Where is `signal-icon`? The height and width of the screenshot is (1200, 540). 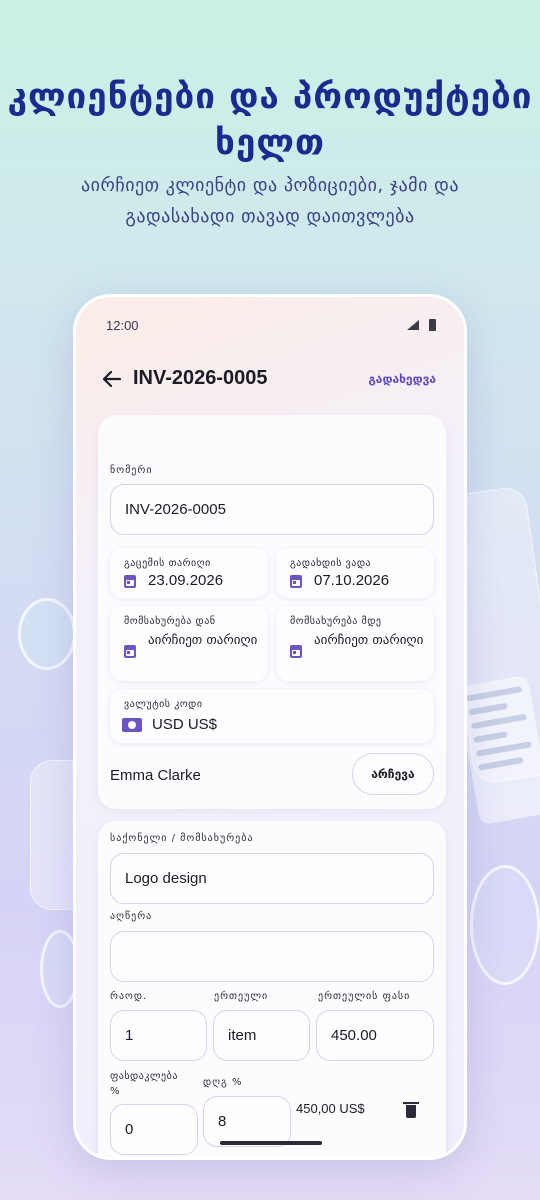
signal-icon is located at coordinates (413, 325).